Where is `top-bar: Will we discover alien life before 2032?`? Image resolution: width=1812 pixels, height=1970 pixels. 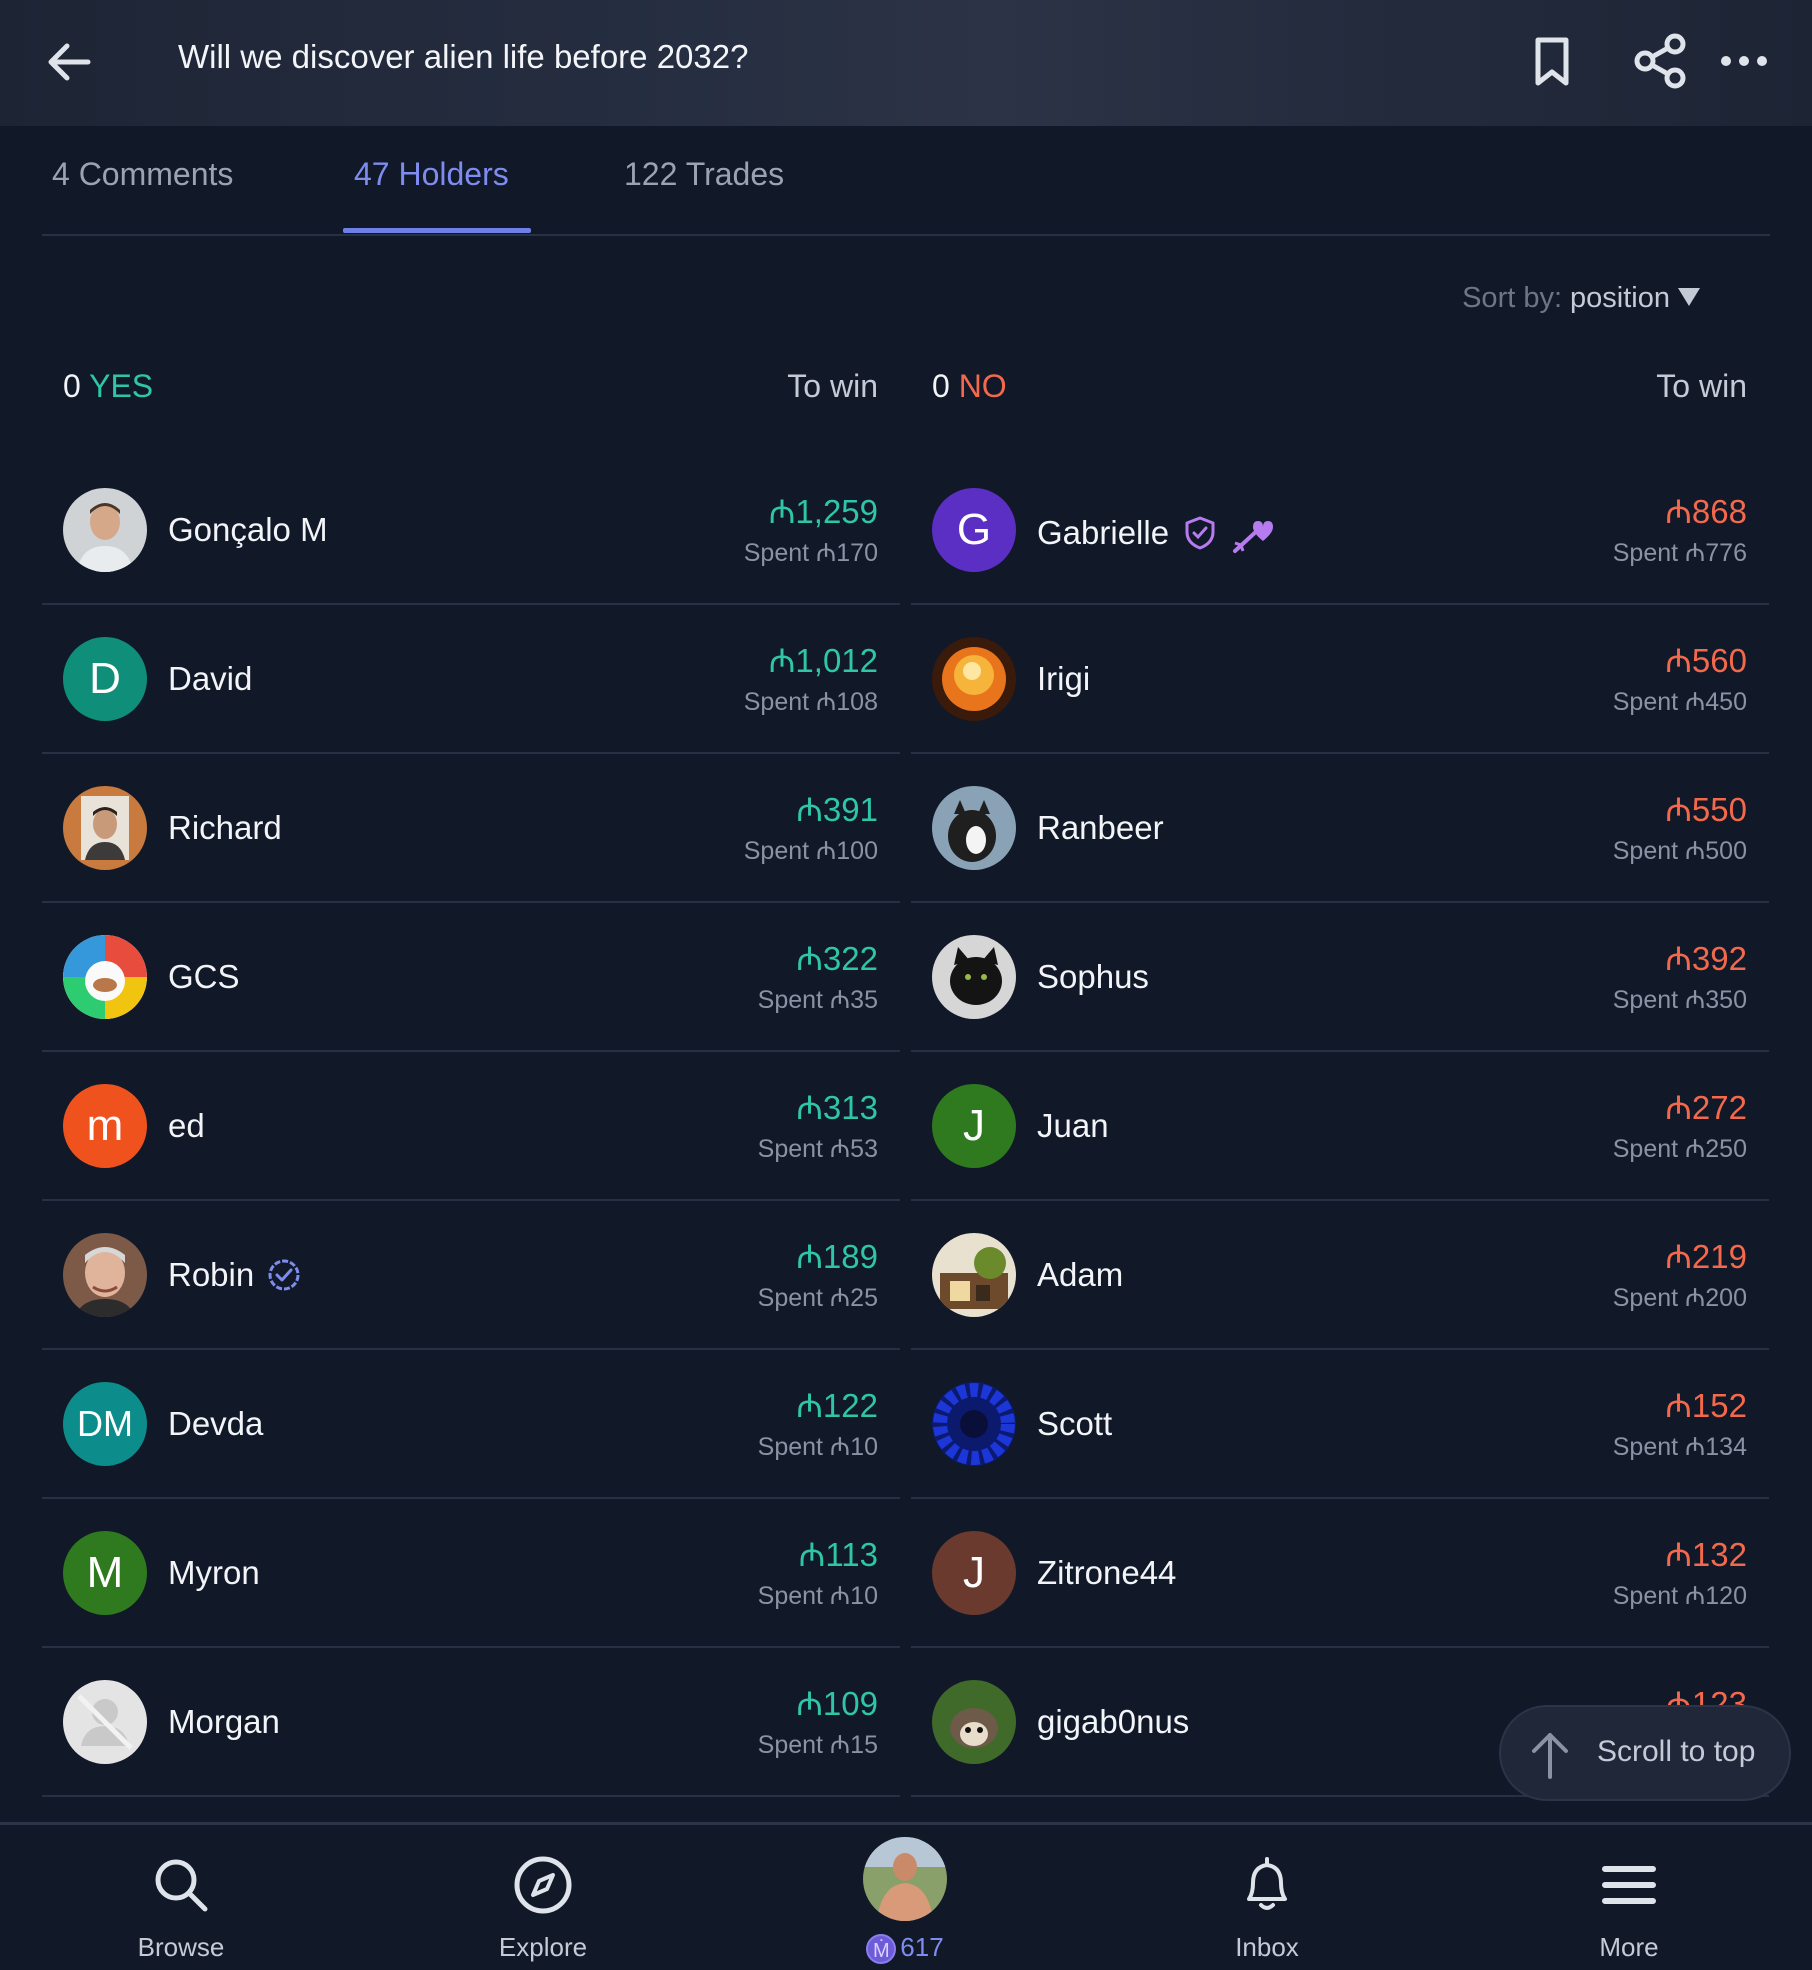 top-bar: Will we discover alien life before 2032? is located at coordinates (906, 63).